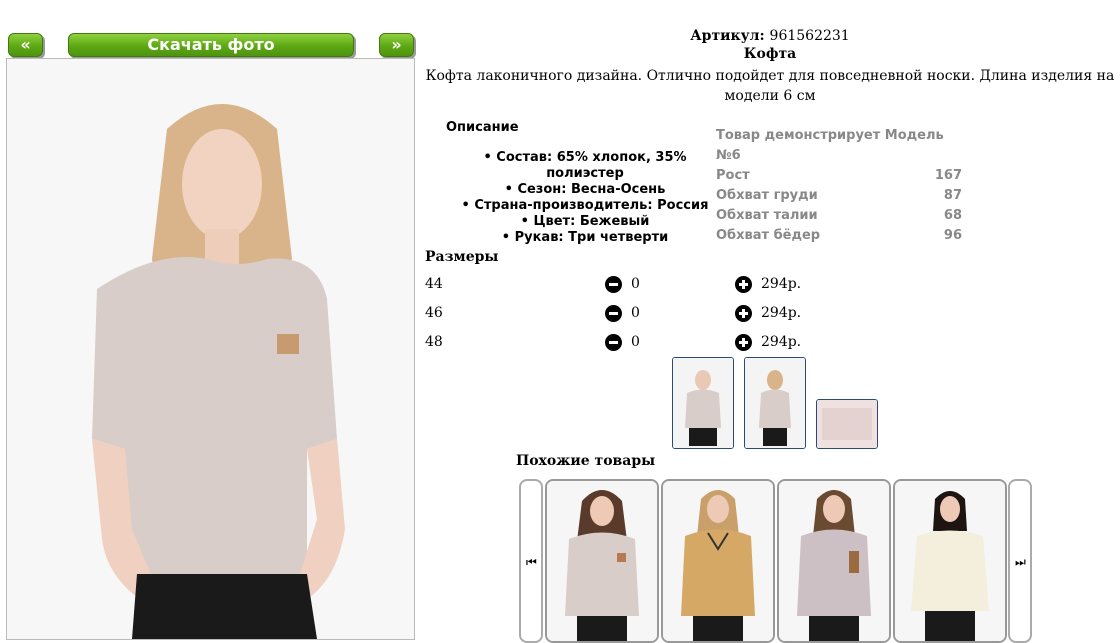 The image size is (1120, 643). What do you see at coordinates (396, 45) in the screenshot?
I see `next-photo-button: »` at bounding box center [396, 45].